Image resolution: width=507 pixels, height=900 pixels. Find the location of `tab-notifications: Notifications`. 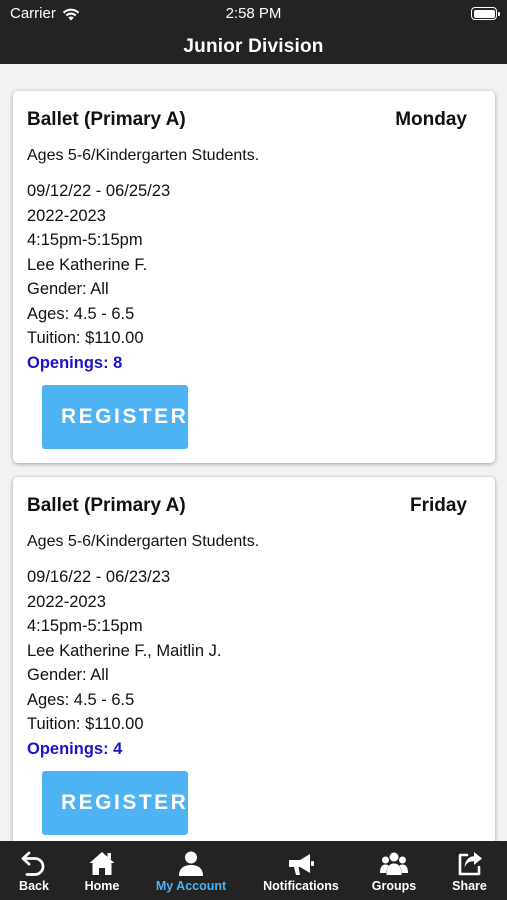

tab-notifications: Notifications is located at coordinates (301, 870).